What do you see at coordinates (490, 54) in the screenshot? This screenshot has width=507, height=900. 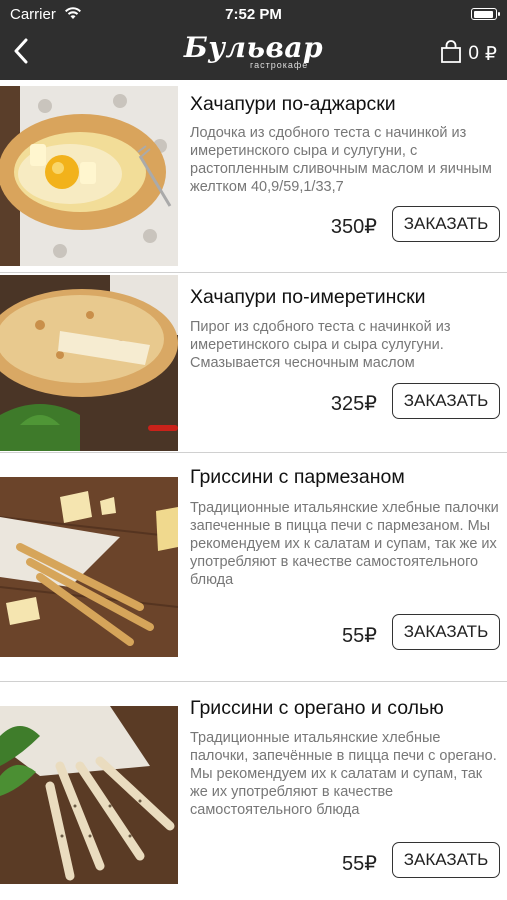 I see `cart-currency: ₽` at bounding box center [490, 54].